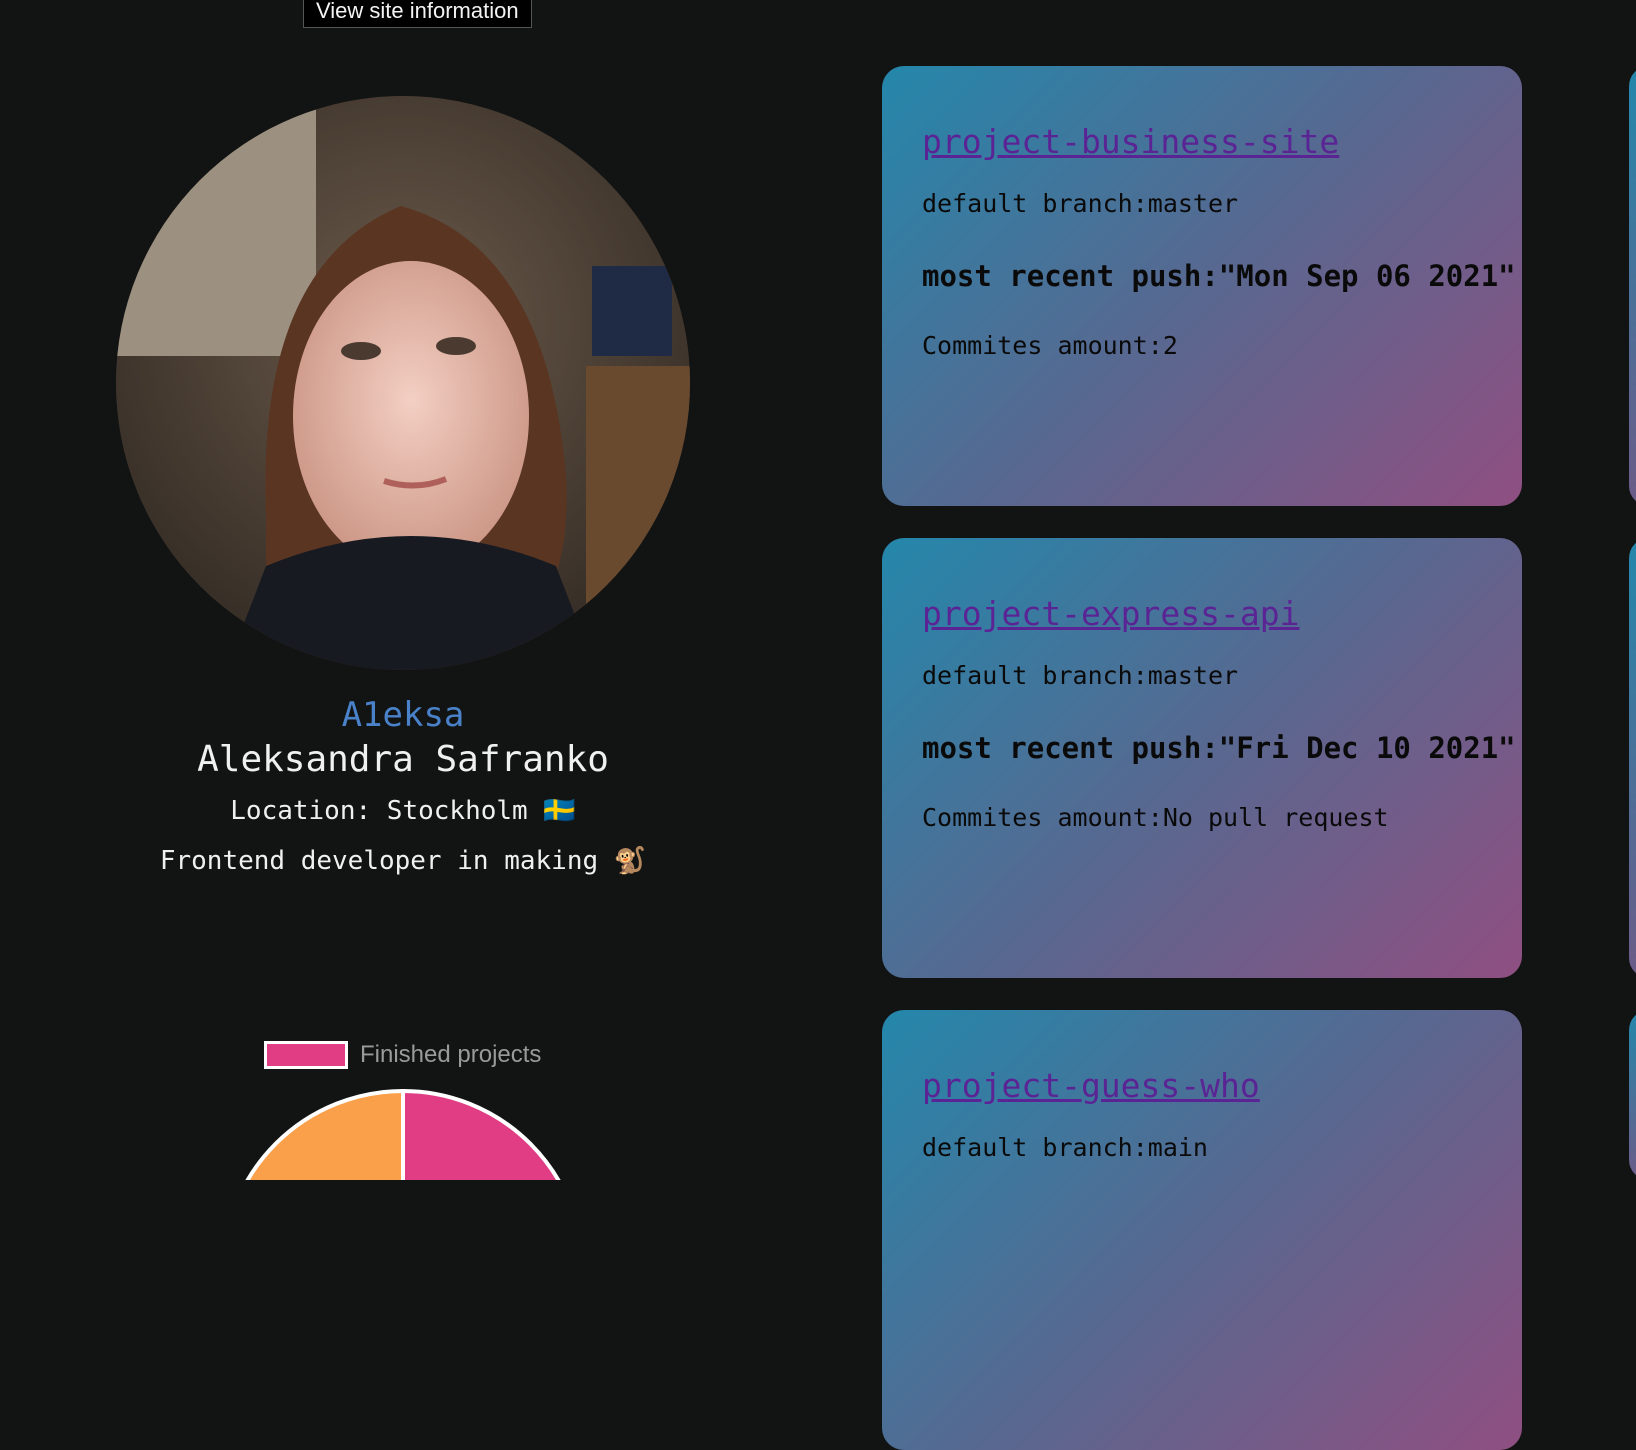 The image size is (1636, 1450). Describe the element at coordinates (403, 811) in the screenshot. I see `location-text: Location: Stockholm 🇸🇪` at that location.